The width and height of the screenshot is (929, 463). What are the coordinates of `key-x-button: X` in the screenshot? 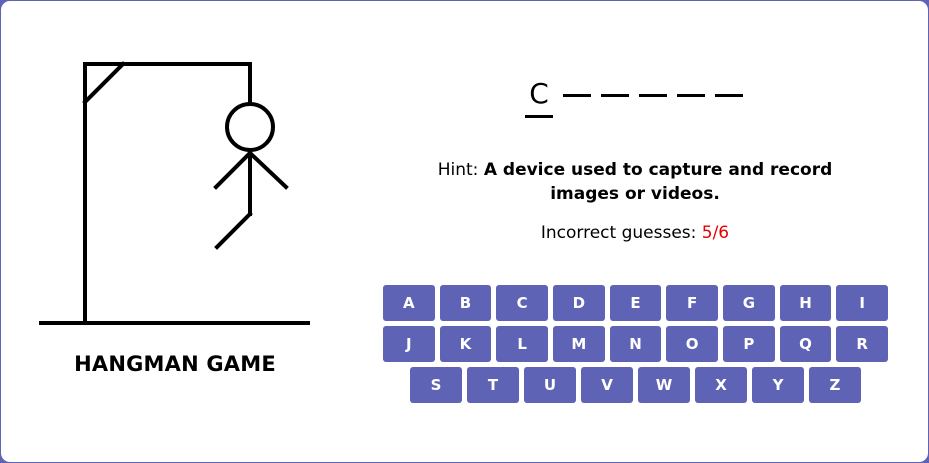 It's located at (721, 385).